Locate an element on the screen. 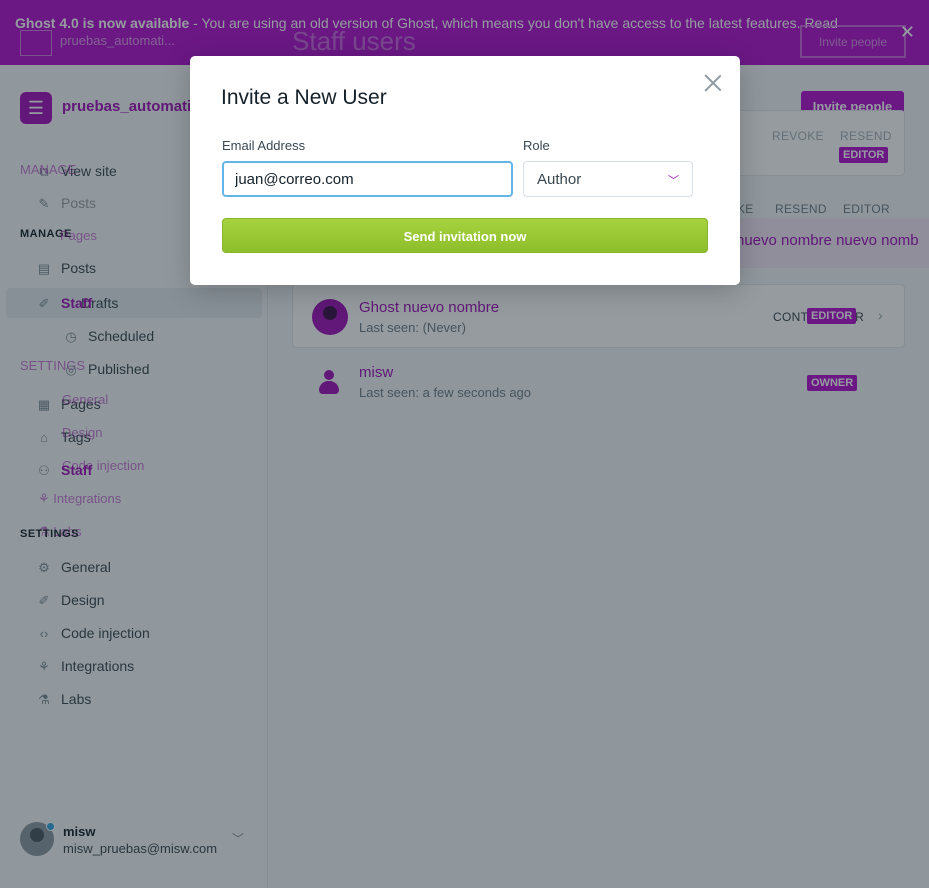 The image size is (929, 888). role-select: Author ﹀ is located at coordinates (608, 179).